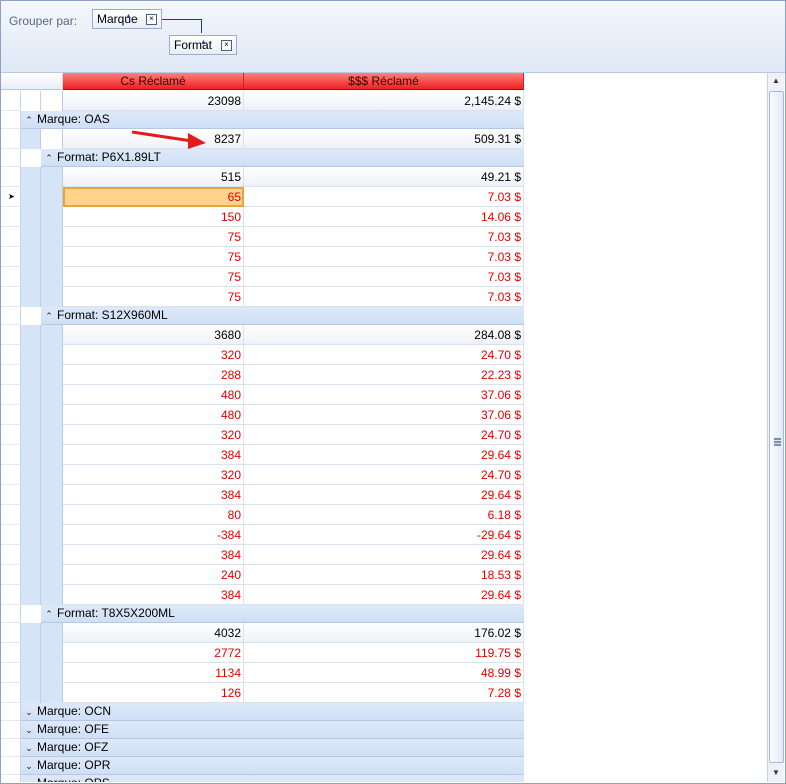 The width and height of the screenshot is (786, 784). Describe the element at coordinates (384, 633) in the screenshot. I see `summary-amount-cell: 176.02 $` at that location.